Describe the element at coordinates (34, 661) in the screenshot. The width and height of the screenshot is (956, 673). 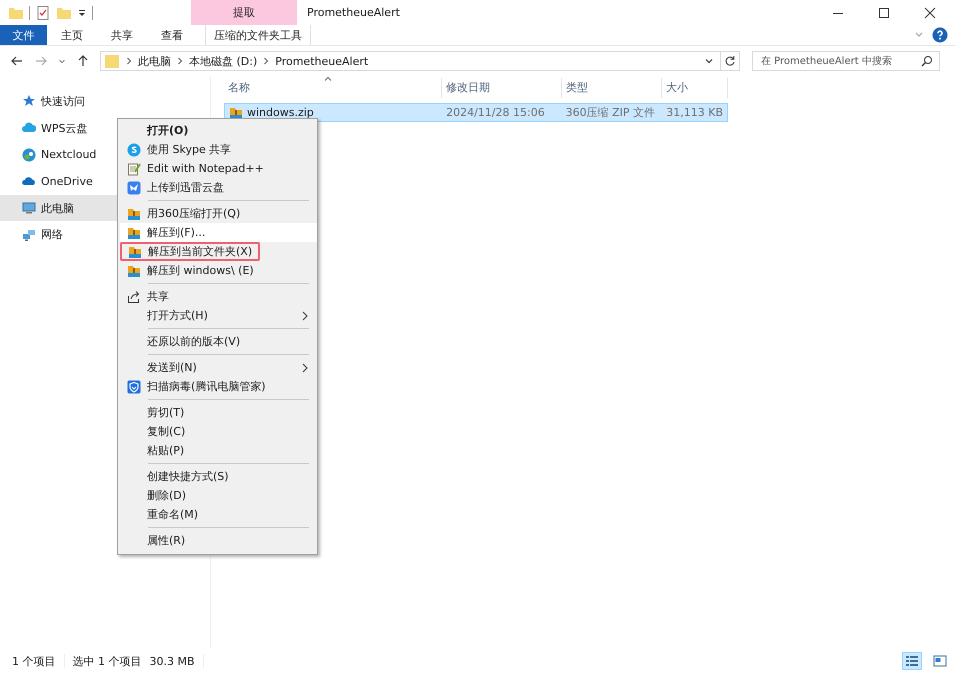
I see `status-text: 1 个项目` at that location.